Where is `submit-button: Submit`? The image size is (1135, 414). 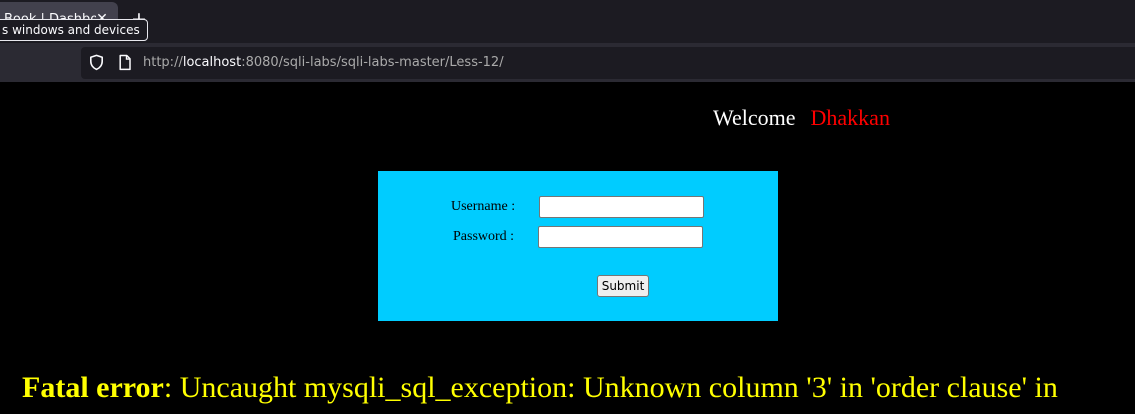 submit-button: Submit is located at coordinates (623, 286).